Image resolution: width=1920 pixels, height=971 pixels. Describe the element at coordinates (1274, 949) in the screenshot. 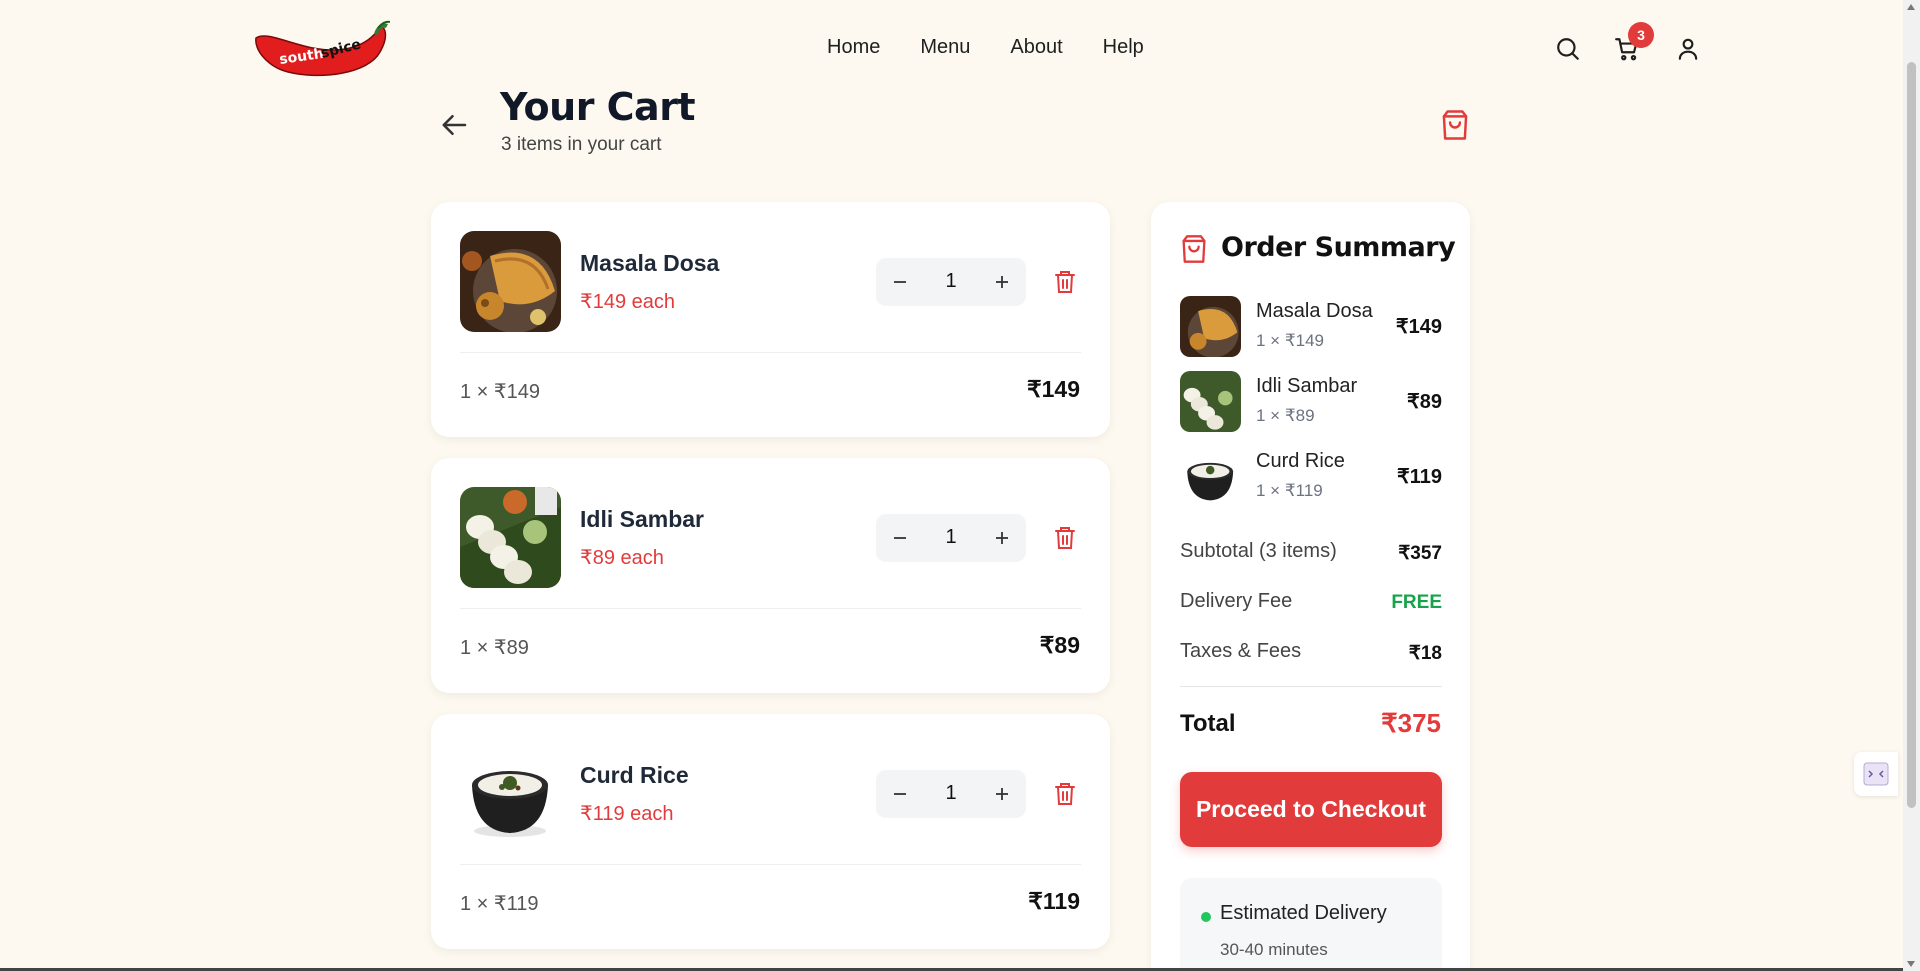

I see `estimated-delivery-time: 30-40 minutes` at that location.